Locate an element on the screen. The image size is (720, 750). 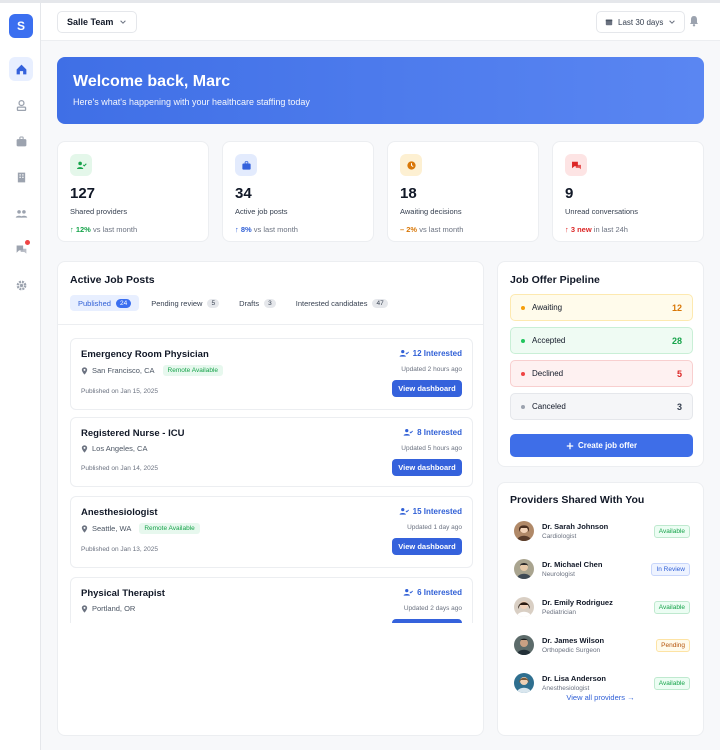
create-job-offer-button: Create job offer is located at coordinates (601, 445).